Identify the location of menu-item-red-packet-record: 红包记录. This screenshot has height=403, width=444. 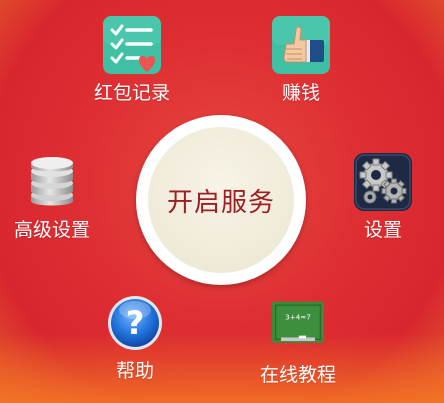
(132, 60).